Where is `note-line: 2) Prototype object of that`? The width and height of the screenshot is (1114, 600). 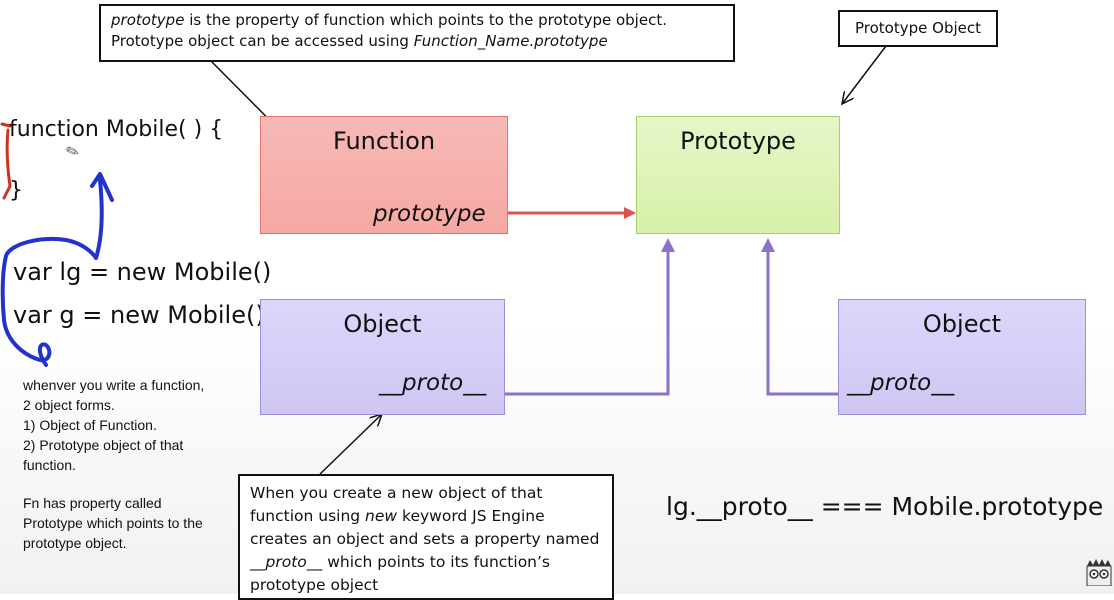 note-line: 2) Prototype object of that is located at coordinates (103, 445).